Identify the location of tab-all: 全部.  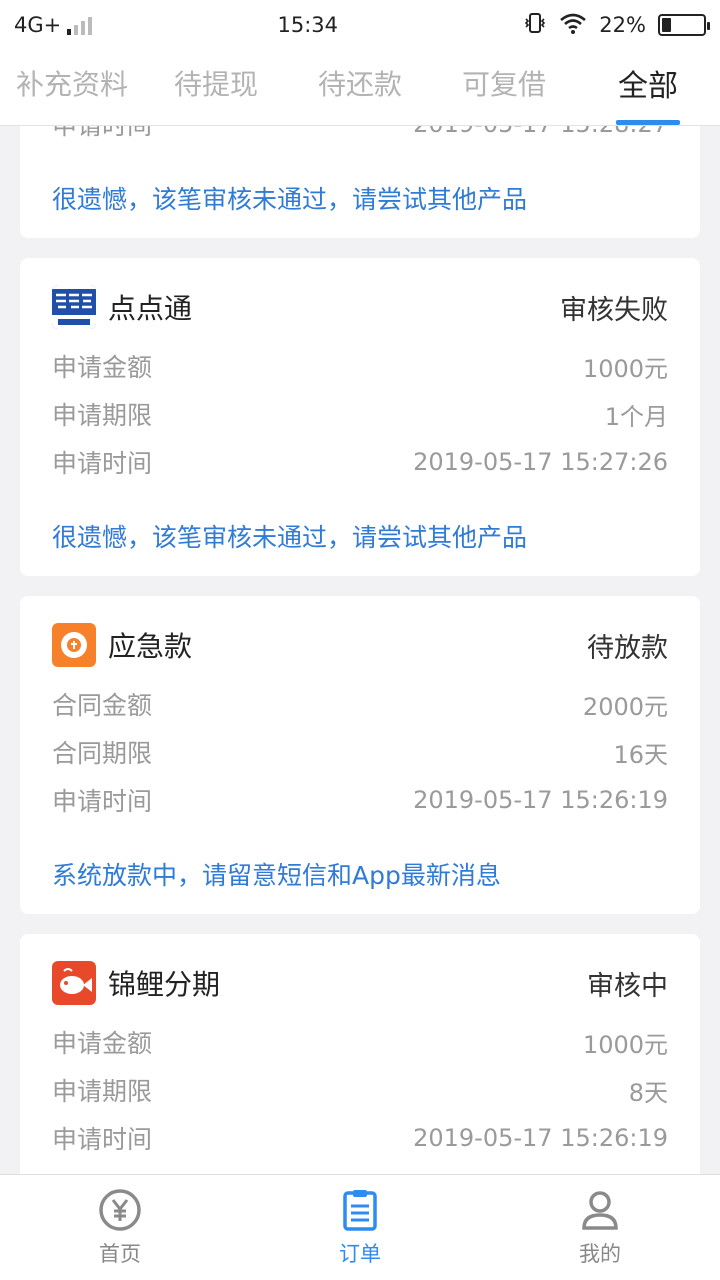
(648, 87).